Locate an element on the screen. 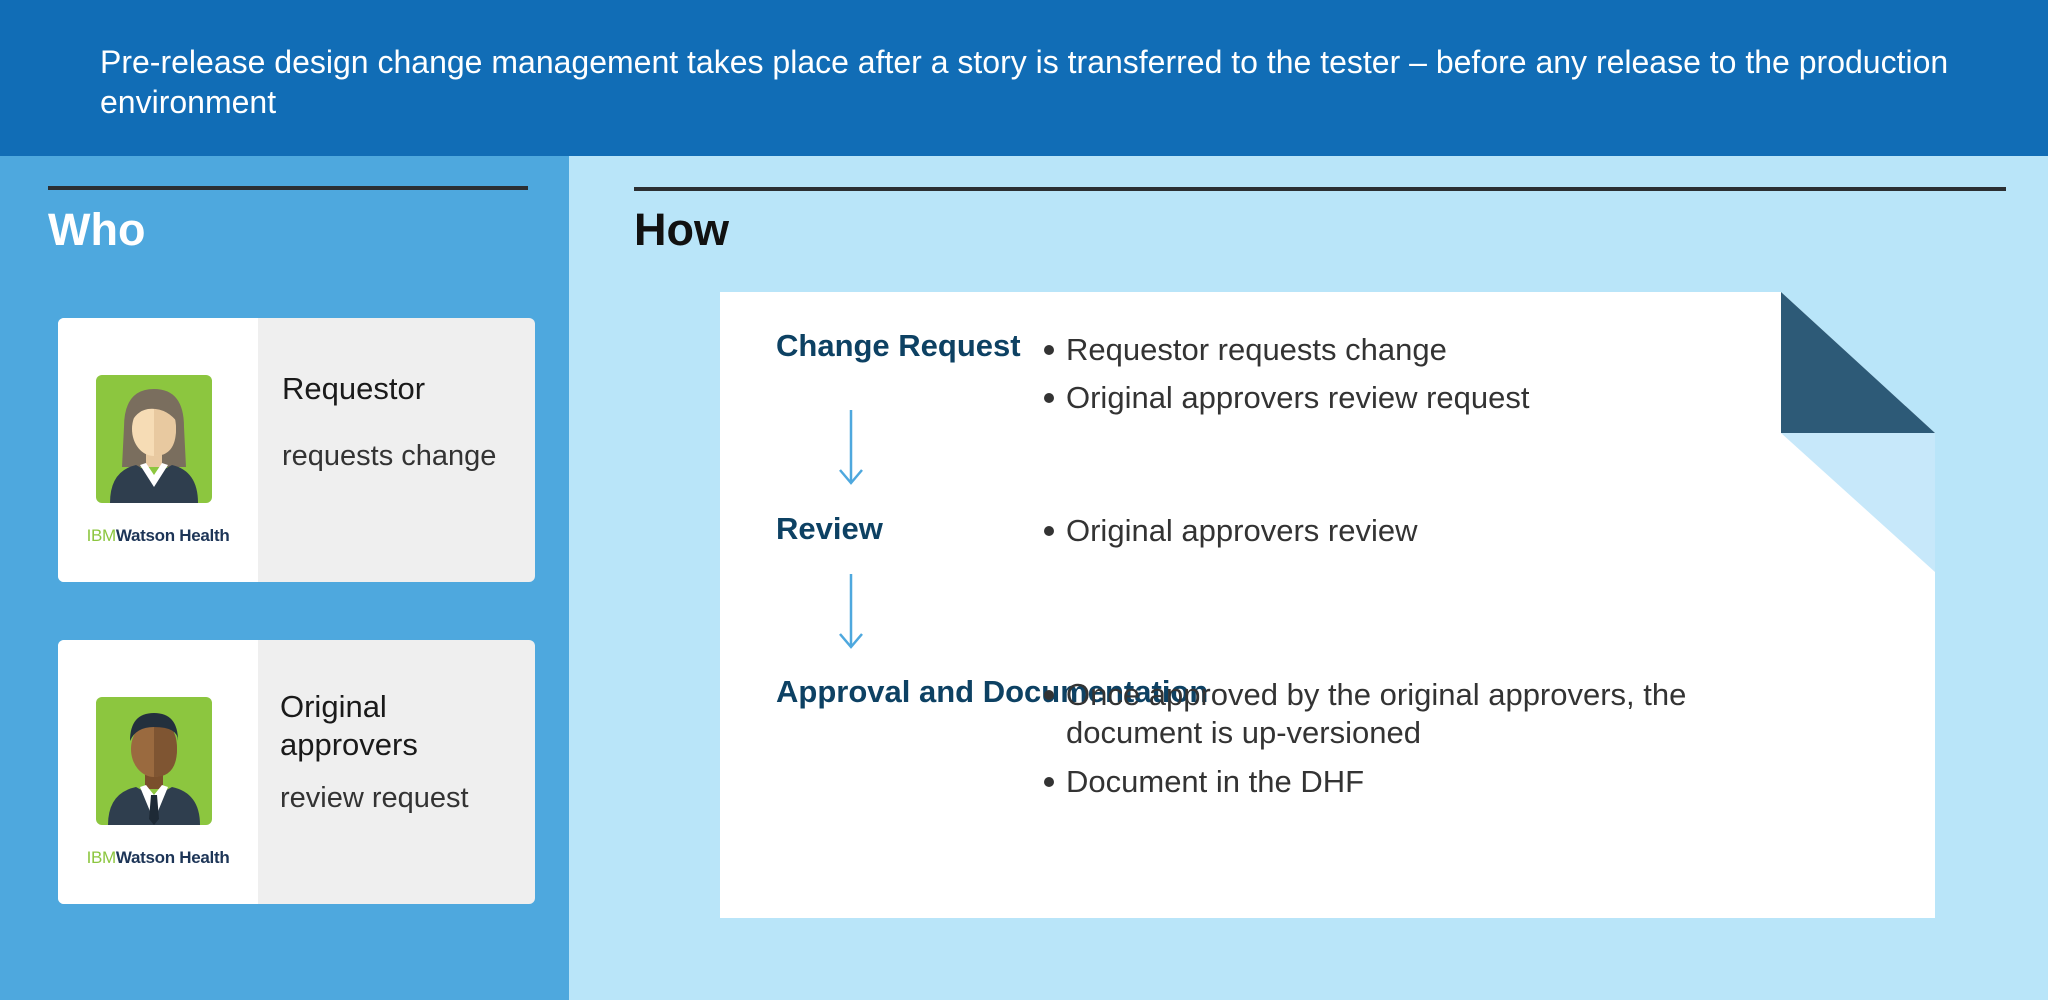  requestor-avatar-area: IBMWatson Health is located at coordinates (158, 450).